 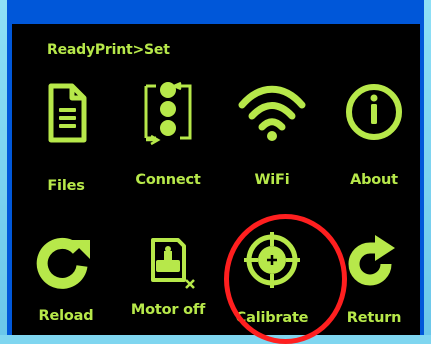 What do you see at coordinates (66, 186) in the screenshot?
I see `files-label: Files` at bounding box center [66, 186].